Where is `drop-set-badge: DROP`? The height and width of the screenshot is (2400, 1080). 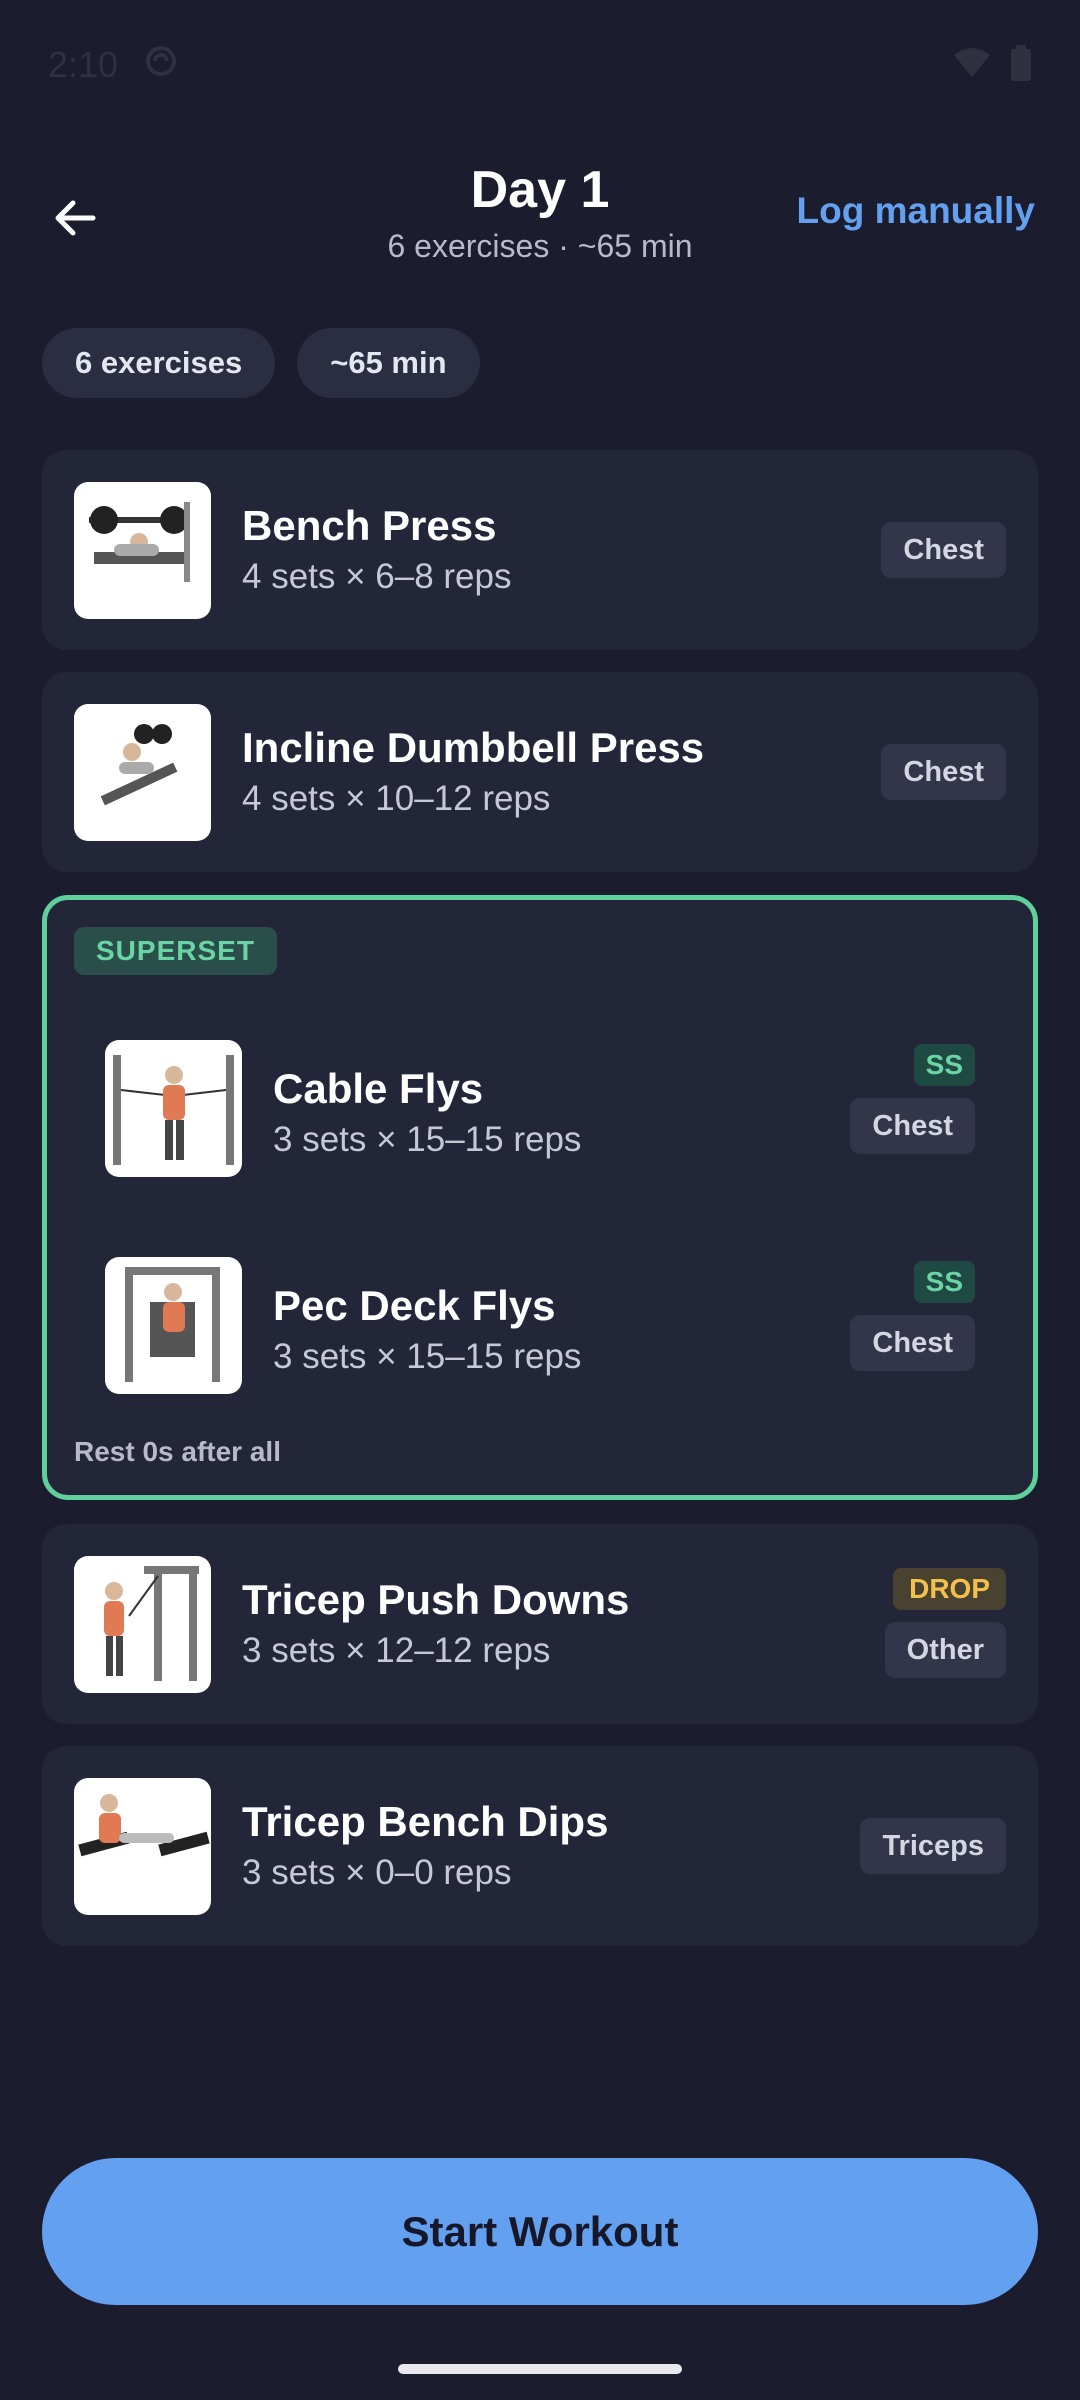
drop-set-badge: DROP is located at coordinates (949, 1589).